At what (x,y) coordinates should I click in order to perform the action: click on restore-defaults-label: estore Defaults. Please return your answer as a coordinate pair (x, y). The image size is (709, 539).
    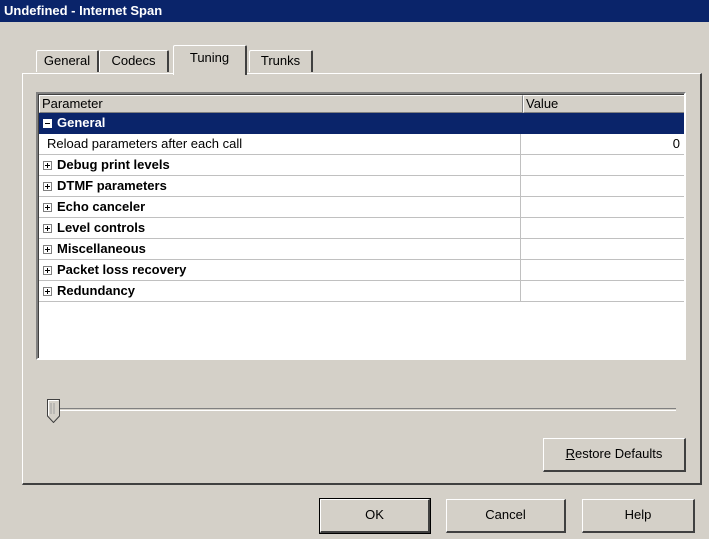
    Looking at the image, I should click on (618, 453).